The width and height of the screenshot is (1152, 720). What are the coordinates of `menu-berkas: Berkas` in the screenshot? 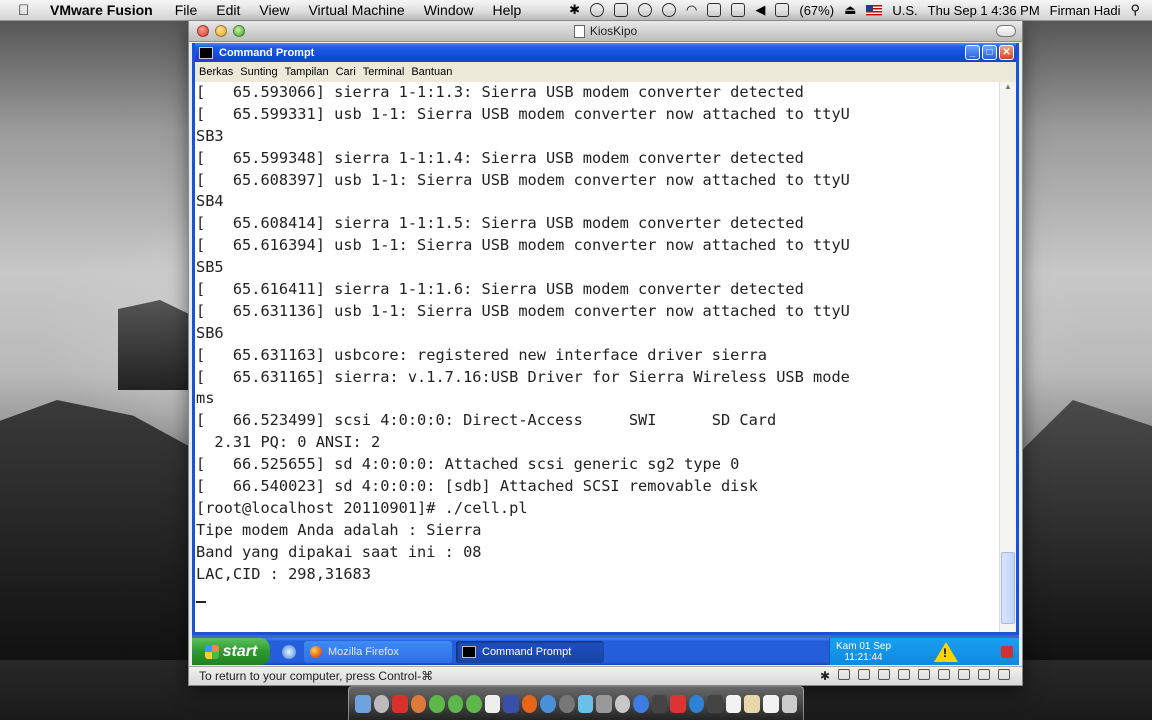 It's located at (216, 72).